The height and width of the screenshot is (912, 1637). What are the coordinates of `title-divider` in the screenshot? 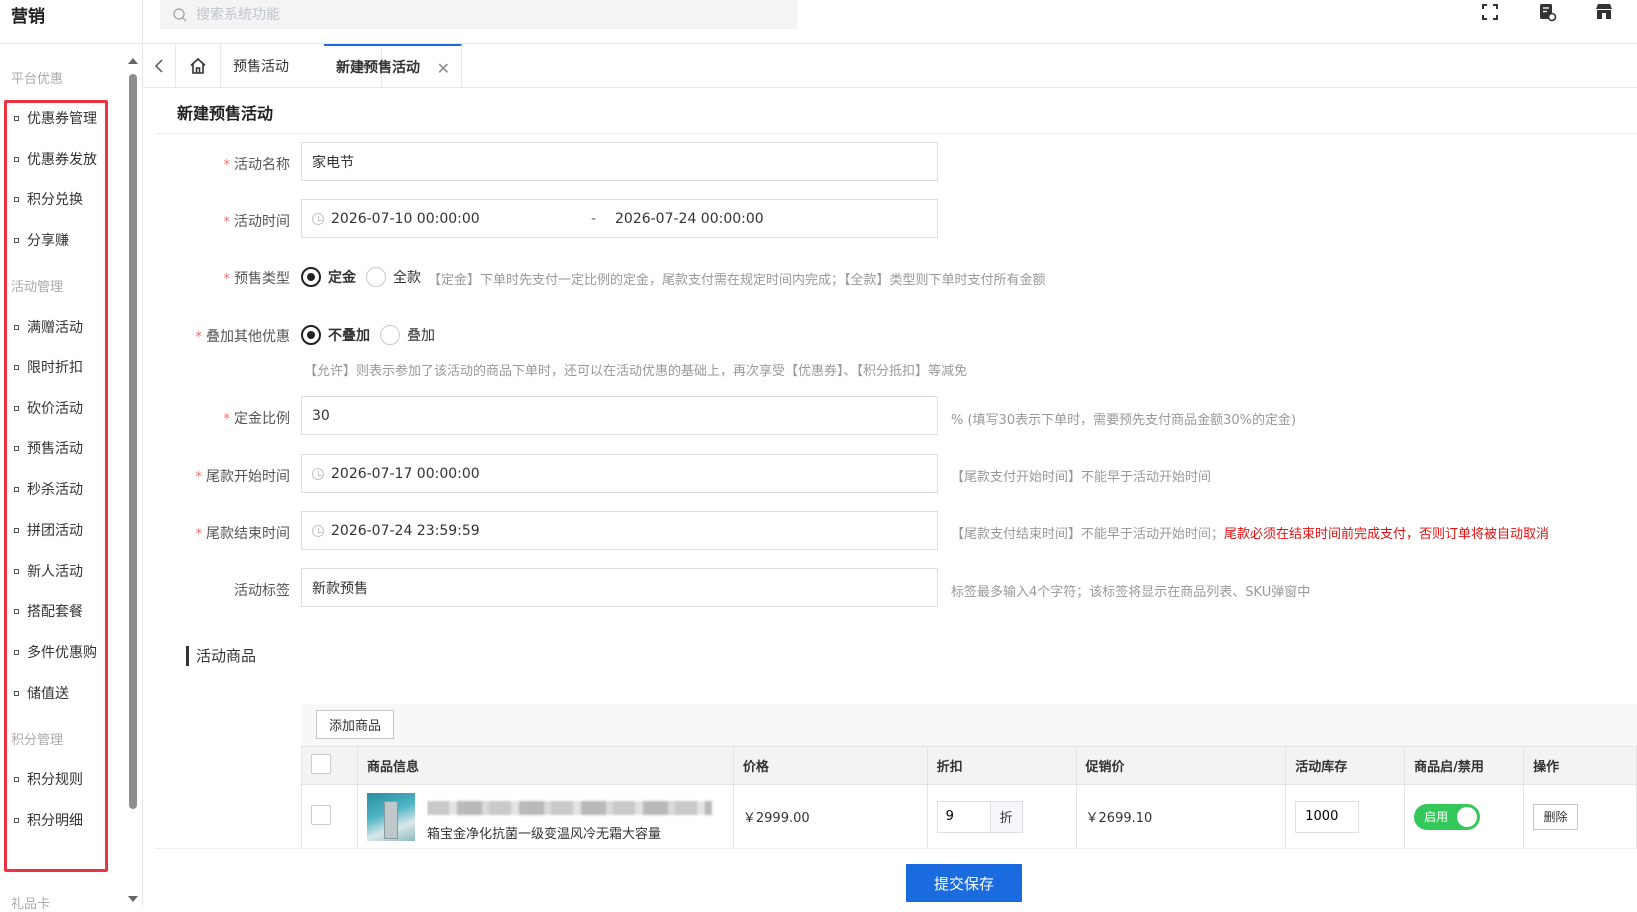 It's located at (896, 133).